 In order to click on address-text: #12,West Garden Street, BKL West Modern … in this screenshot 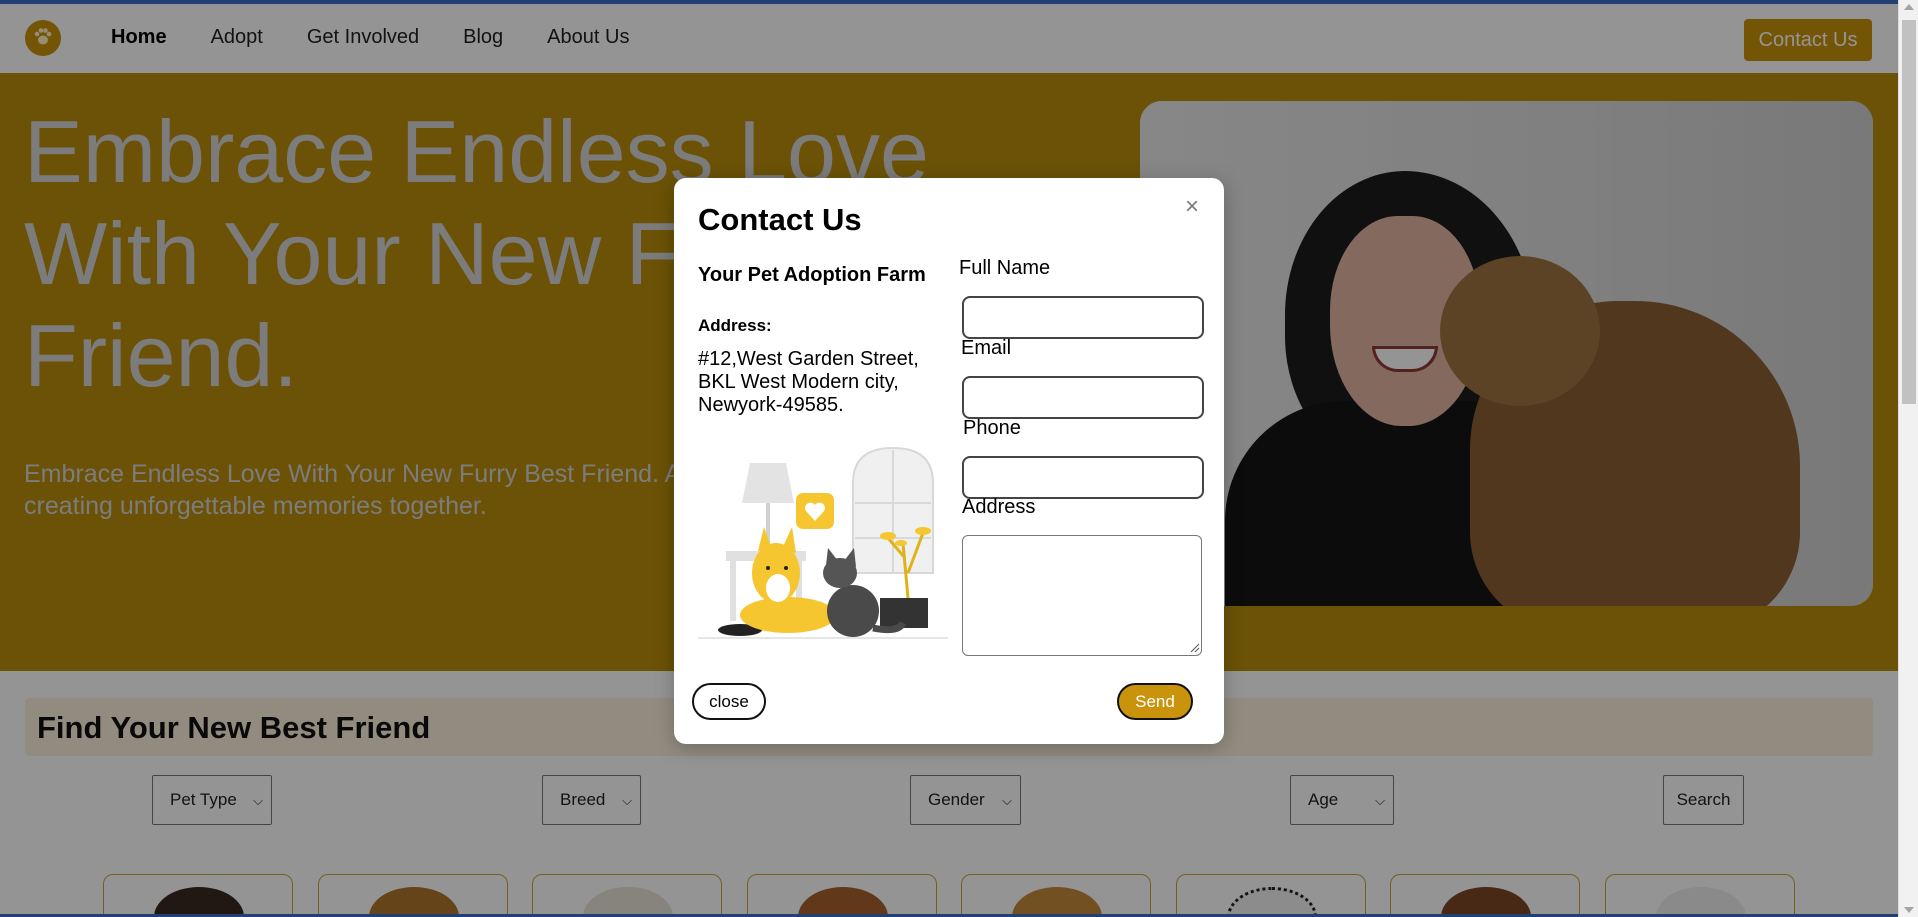, I will do `click(808, 382)`.